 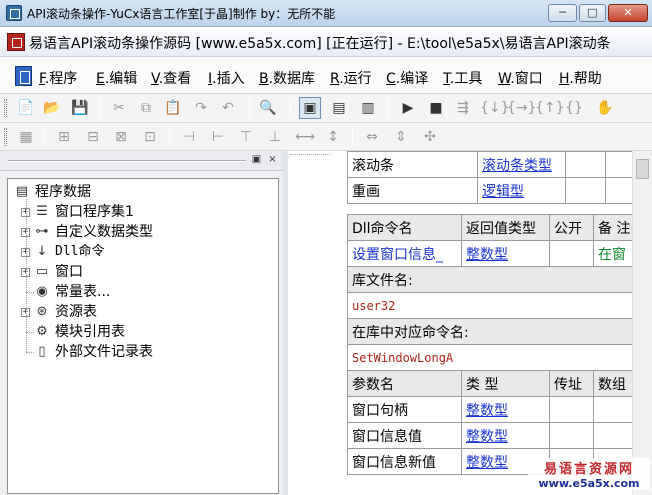 What do you see at coordinates (201, 108) in the screenshot?
I see `redo-icon: ↷` at bounding box center [201, 108].